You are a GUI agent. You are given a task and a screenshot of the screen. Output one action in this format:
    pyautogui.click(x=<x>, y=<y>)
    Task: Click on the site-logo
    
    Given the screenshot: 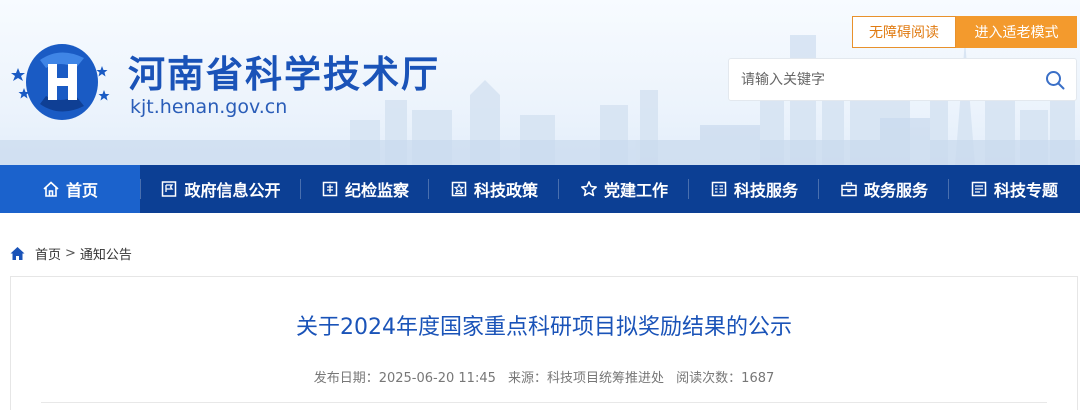 What is the action you would take?
    pyautogui.click(x=60, y=82)
    